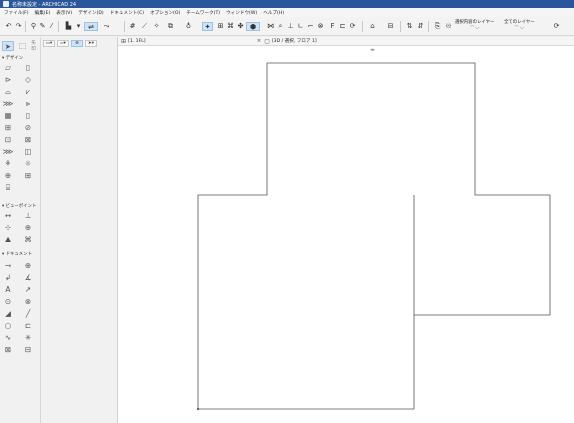 This screenshot has height=423, width=574. I want to click on show-hide-icon: ⌘, so click(230, 26).